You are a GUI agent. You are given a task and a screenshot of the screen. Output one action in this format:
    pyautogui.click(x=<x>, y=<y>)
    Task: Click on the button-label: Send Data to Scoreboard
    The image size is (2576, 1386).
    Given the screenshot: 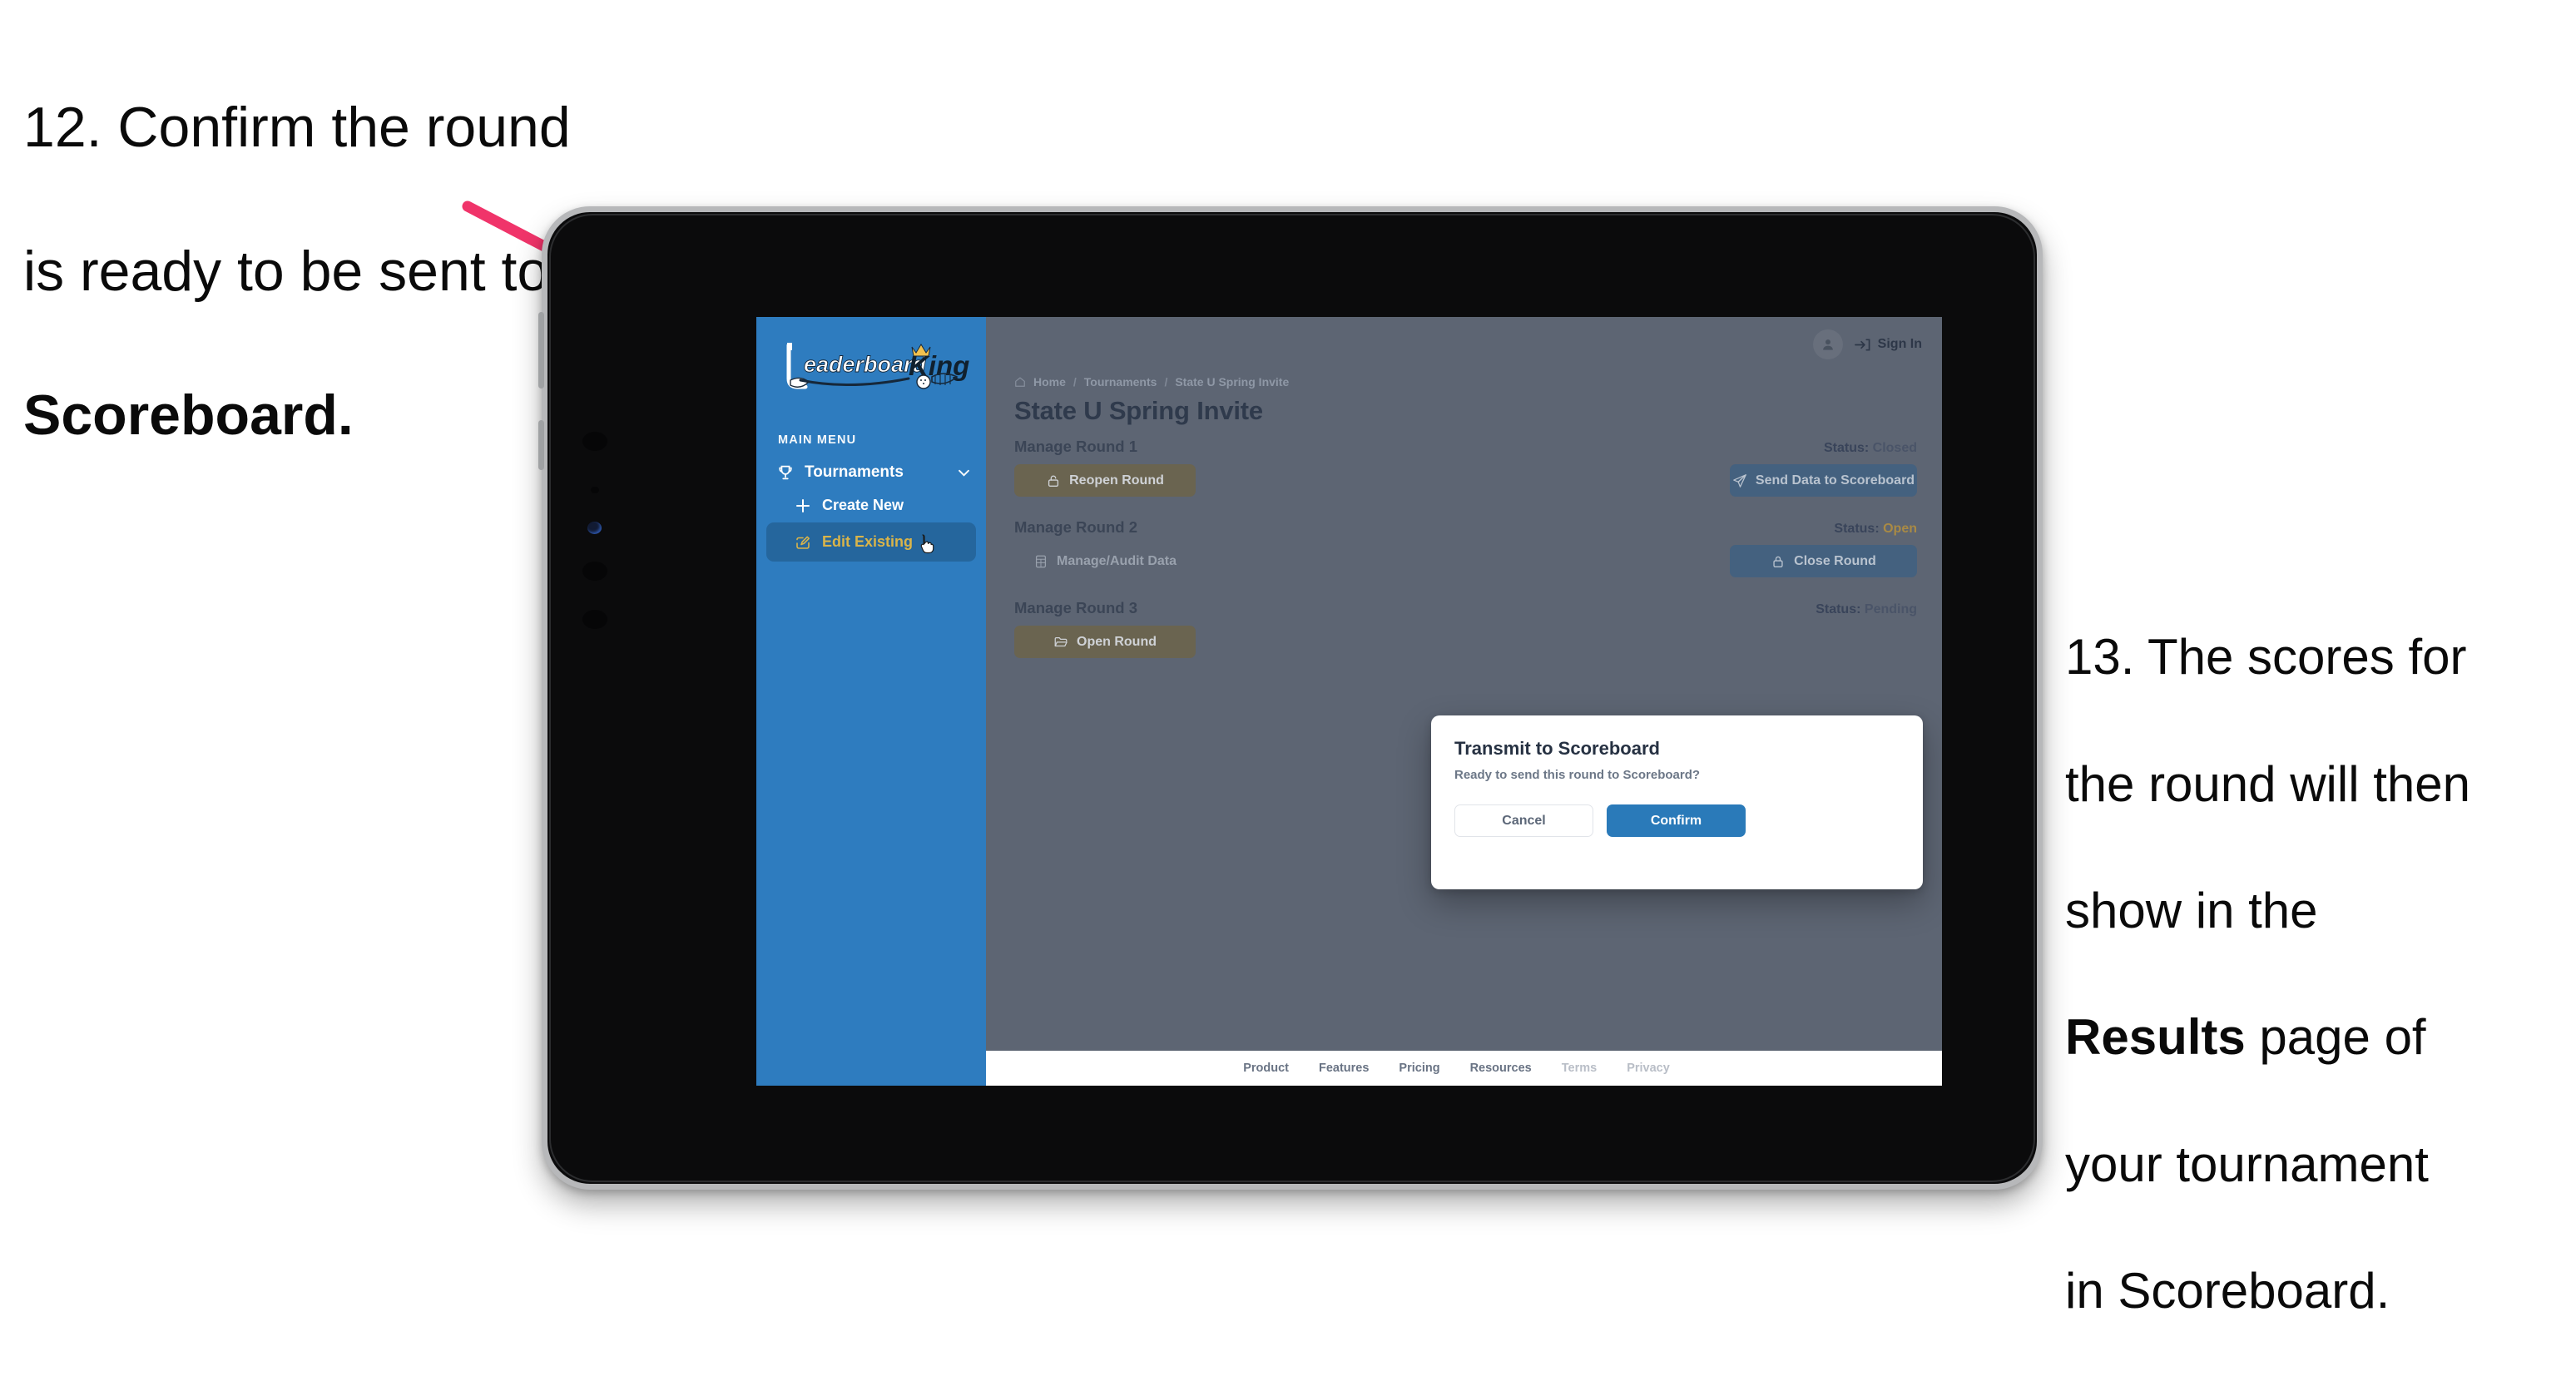 What is the action you would take?
    pyautogui.click(x=1835, y=480)
    